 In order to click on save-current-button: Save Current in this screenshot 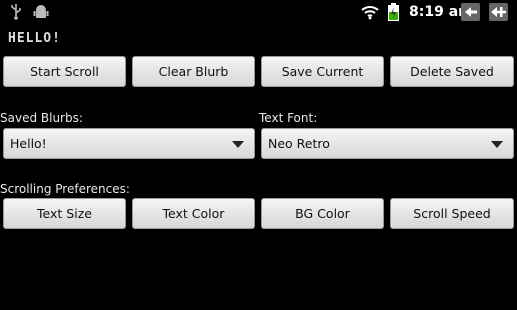, I will do `click(322, 71)`.